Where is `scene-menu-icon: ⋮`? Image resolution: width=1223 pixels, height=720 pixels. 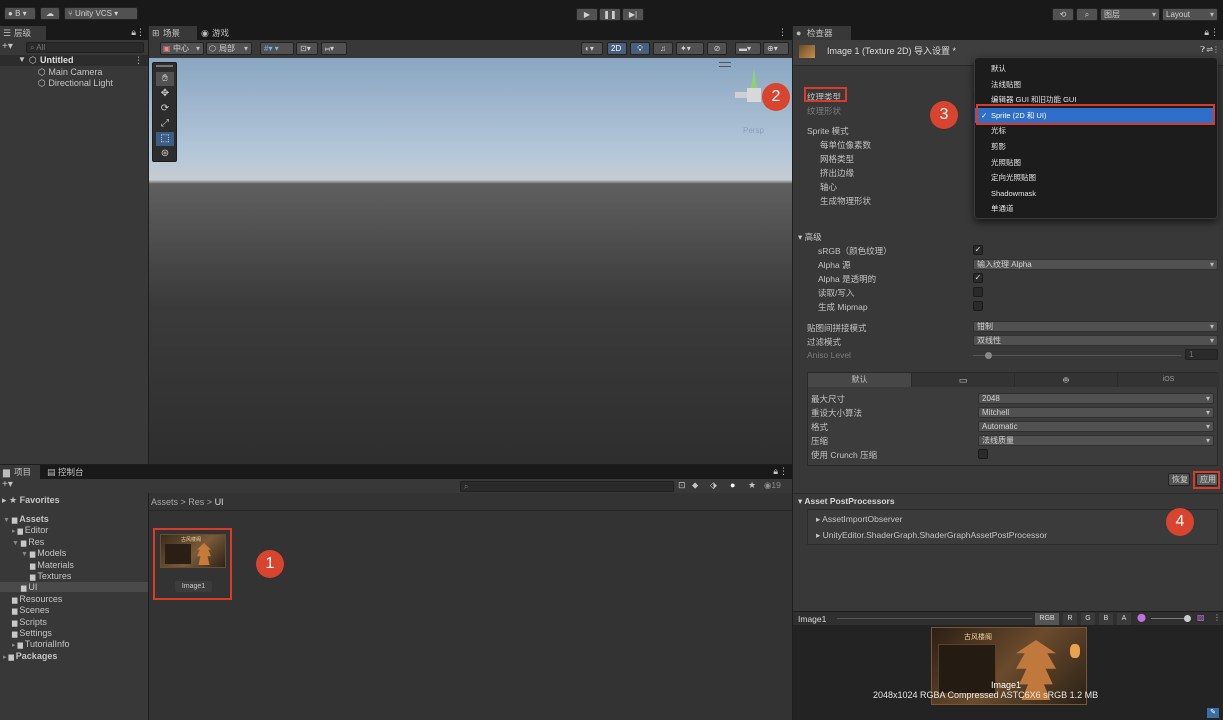
scene-menu-icon: ⋮ is located at coordinates (138, 60).